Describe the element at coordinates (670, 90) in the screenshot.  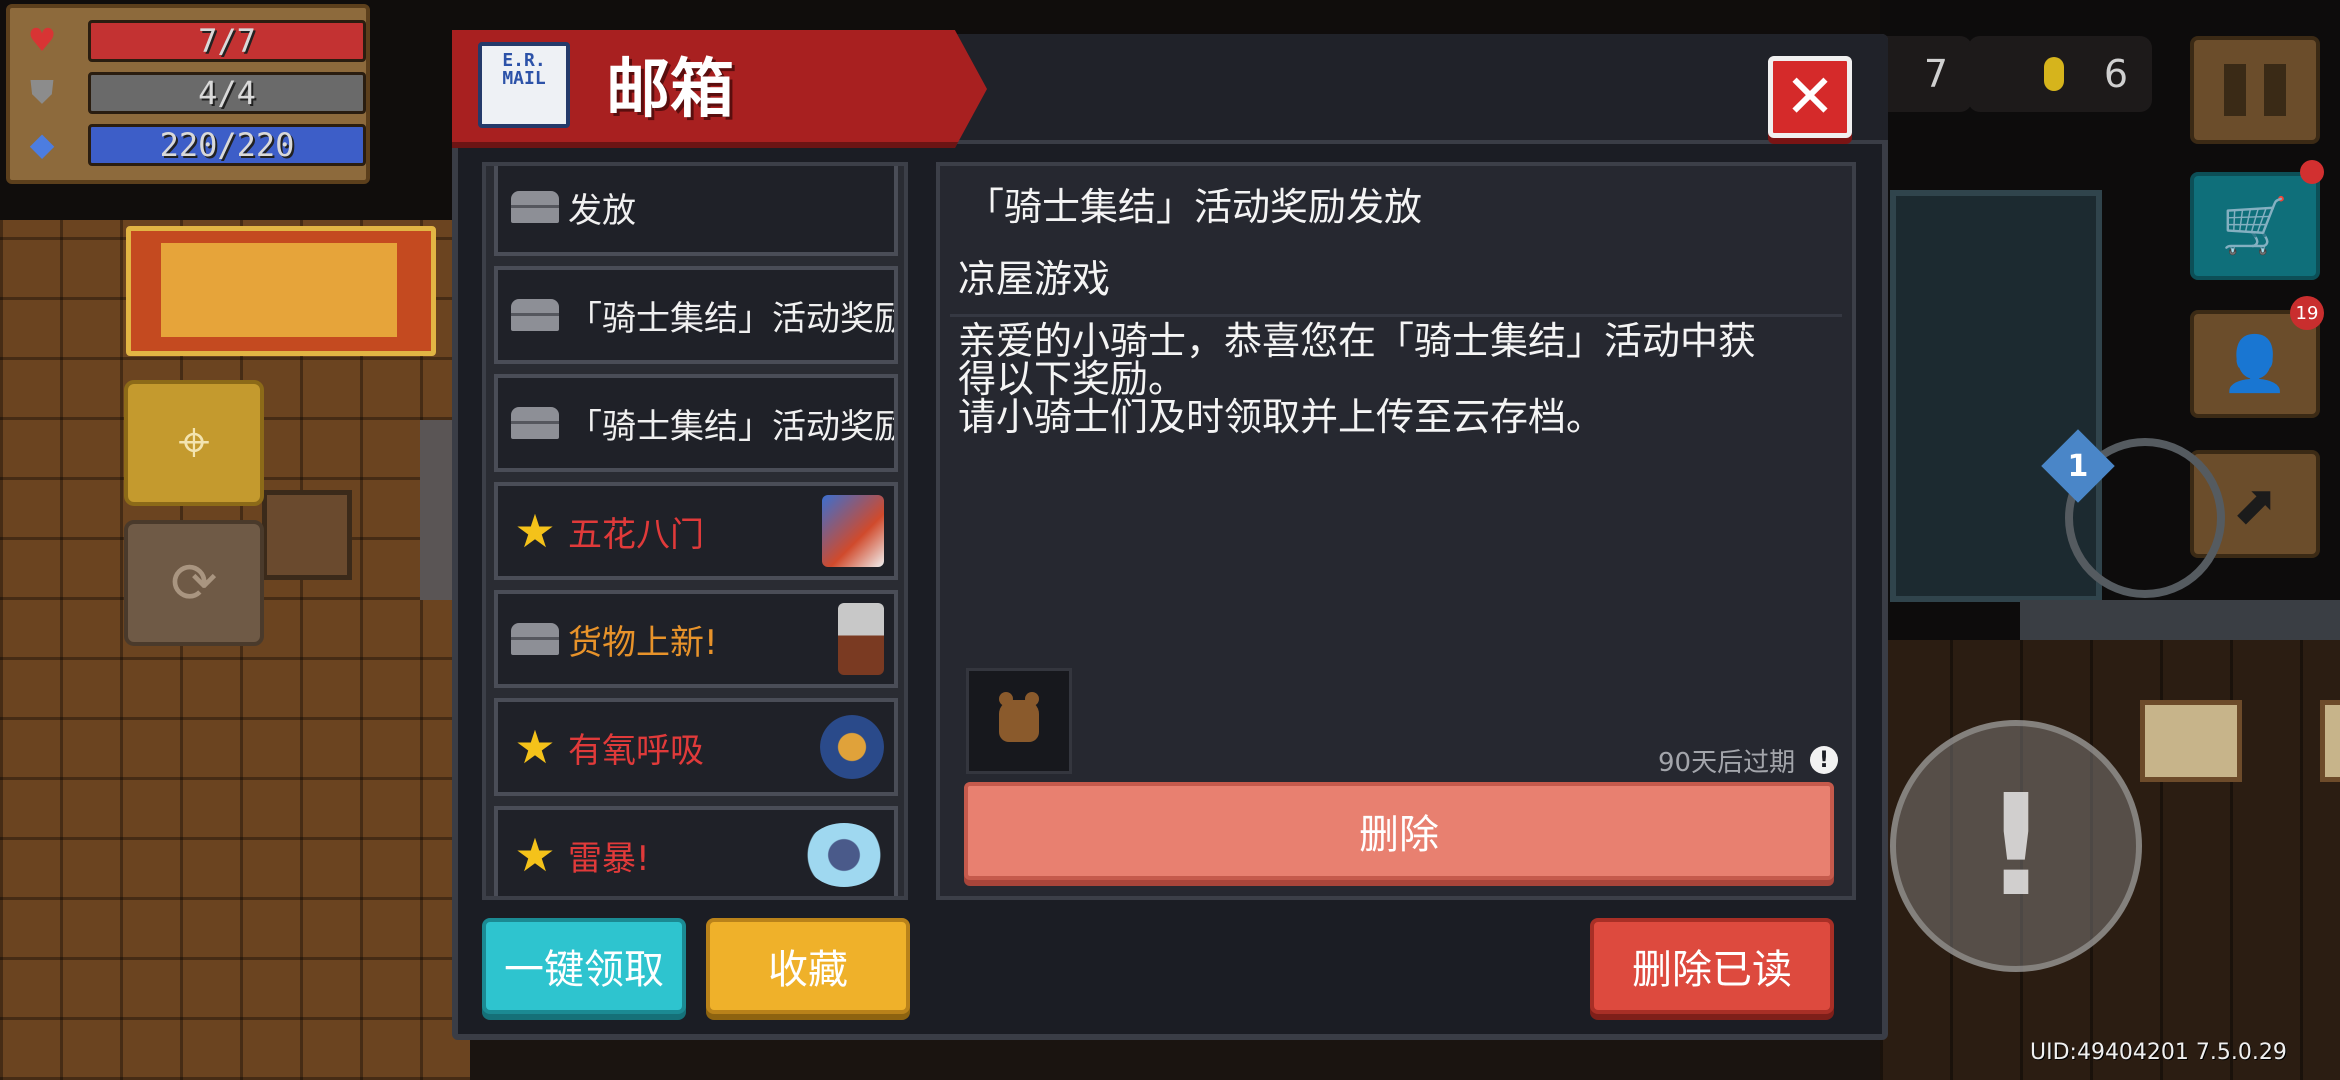
I see `mailbox-title: 邮箱` at that location.